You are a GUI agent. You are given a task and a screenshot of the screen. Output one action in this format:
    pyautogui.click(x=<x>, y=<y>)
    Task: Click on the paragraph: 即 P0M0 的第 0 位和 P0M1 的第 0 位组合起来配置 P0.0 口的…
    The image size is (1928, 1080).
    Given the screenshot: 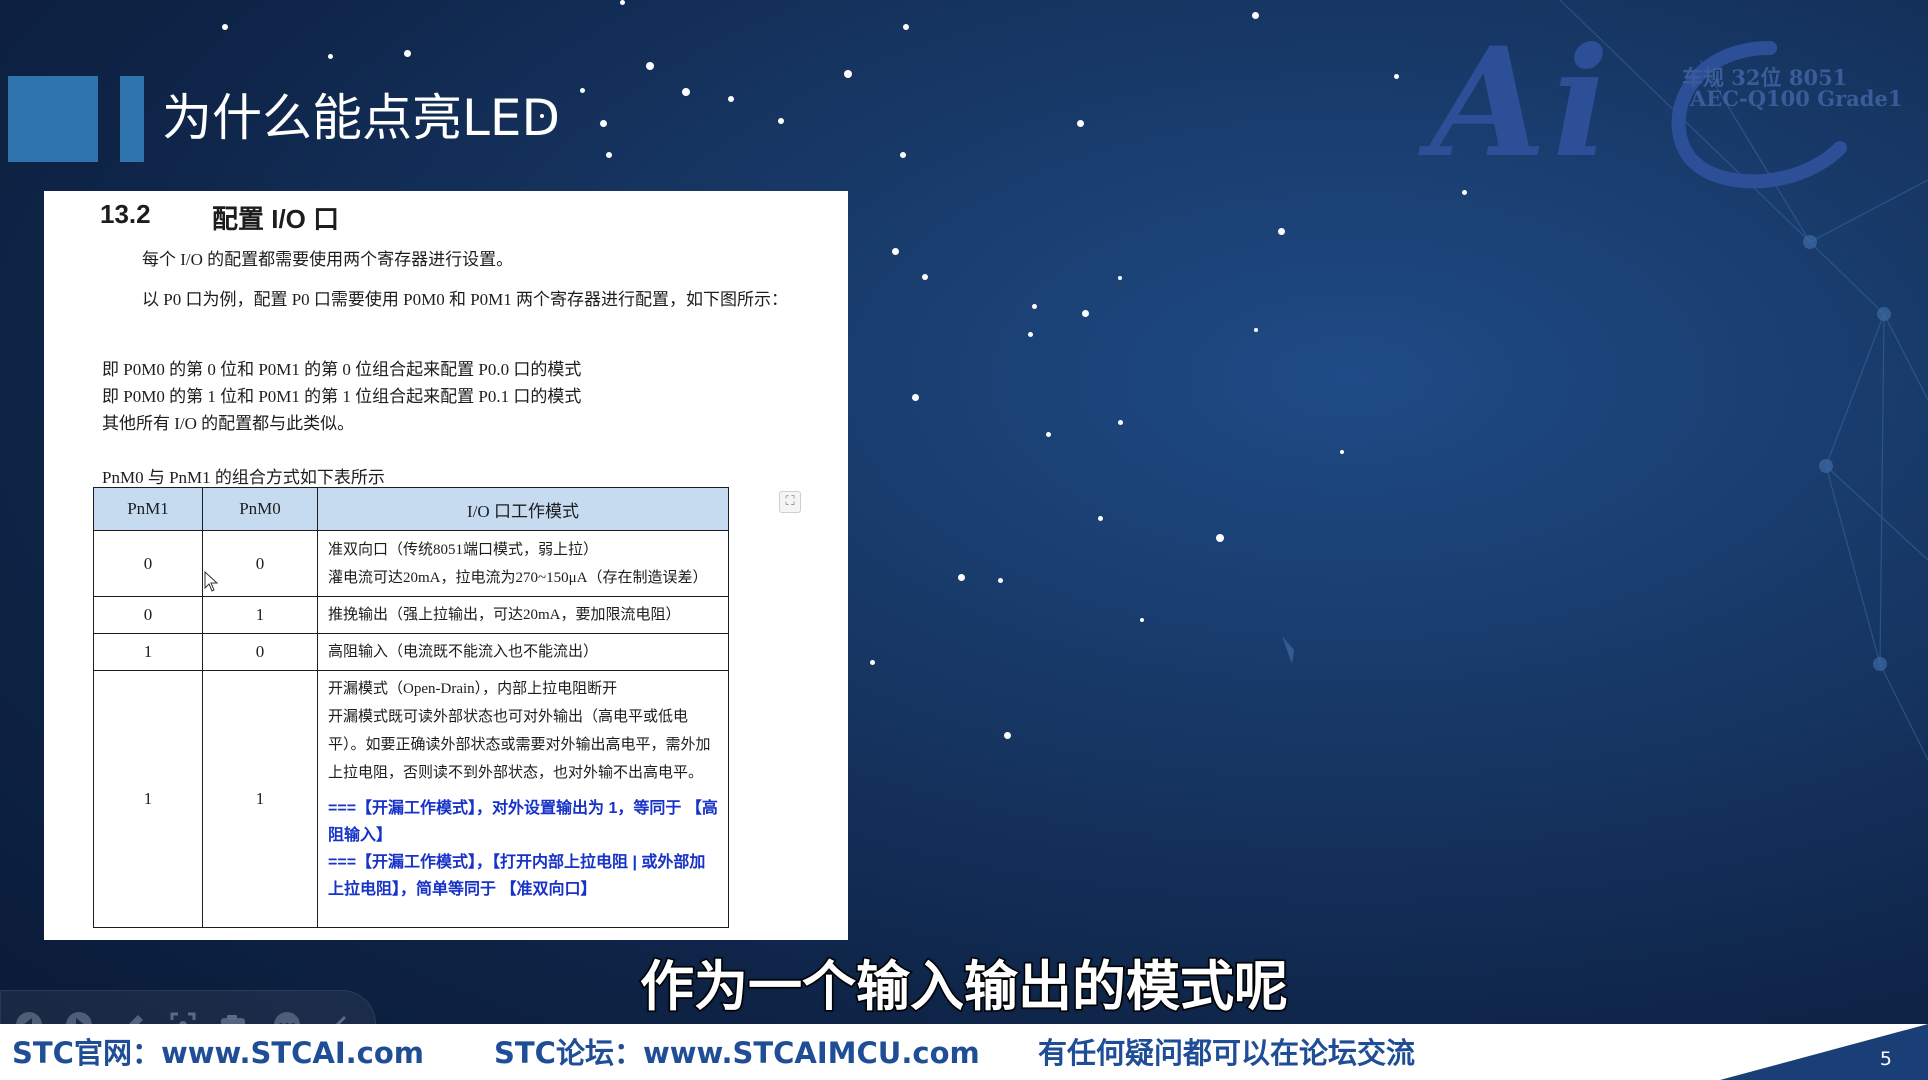 What is the action you would take?
    pyautogui.click(x=342, y=369)
    